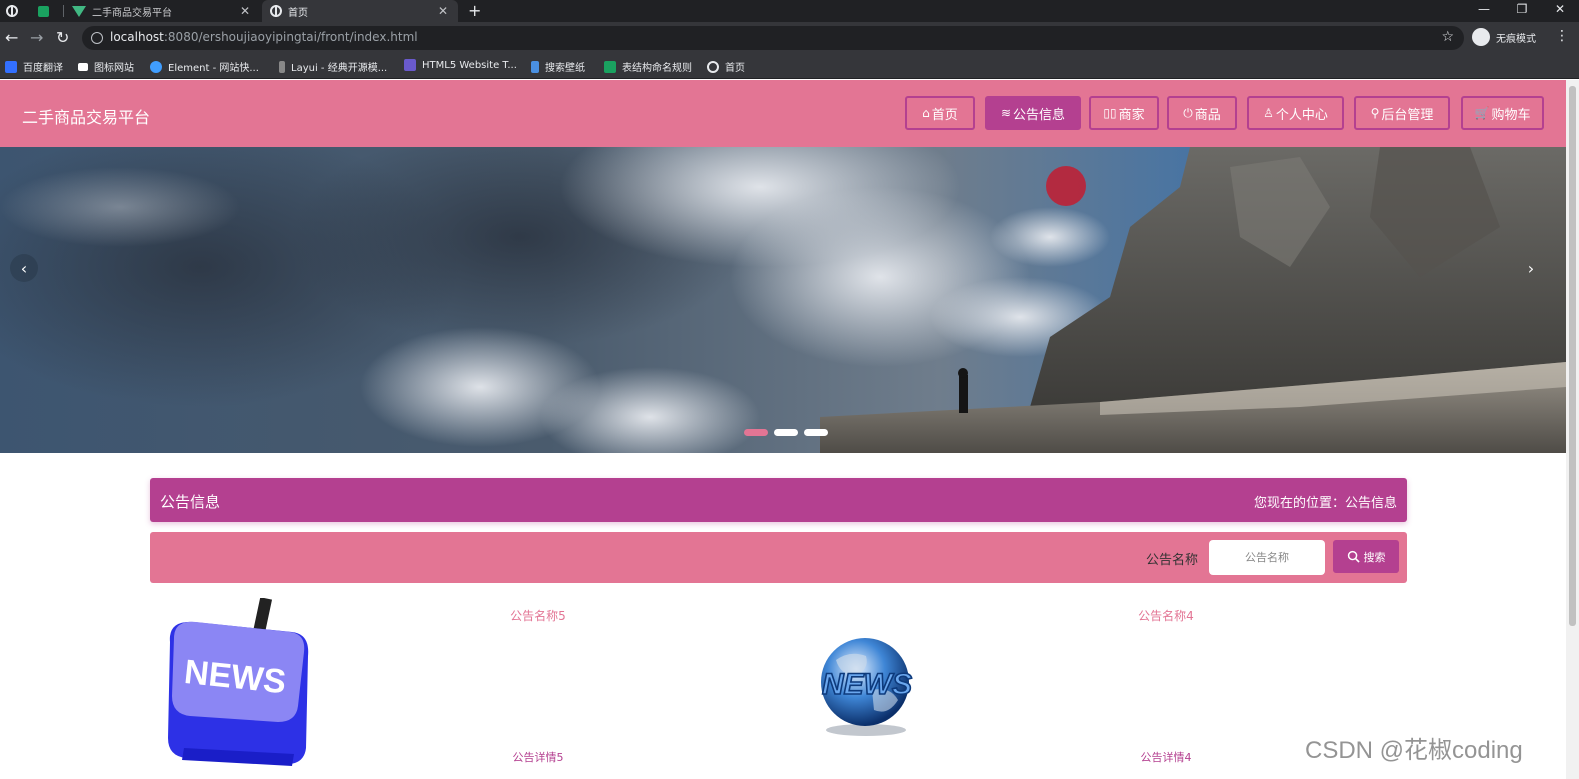 The image size is (1579, 779). I want to click on bookmark-label: 首页, so click(735, 68).